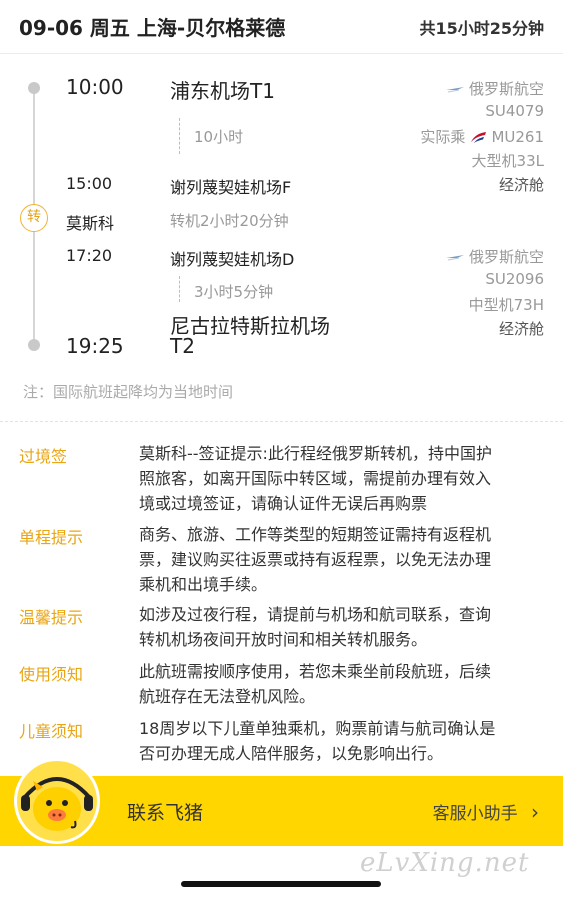 This screenshot has width=563, height=899. What do you see at coordinates (283, 639) in the screenshot?
I see `notice-line: 转机机场夜间开放时间和相关转机服务。` at bounding box center [283, 639].